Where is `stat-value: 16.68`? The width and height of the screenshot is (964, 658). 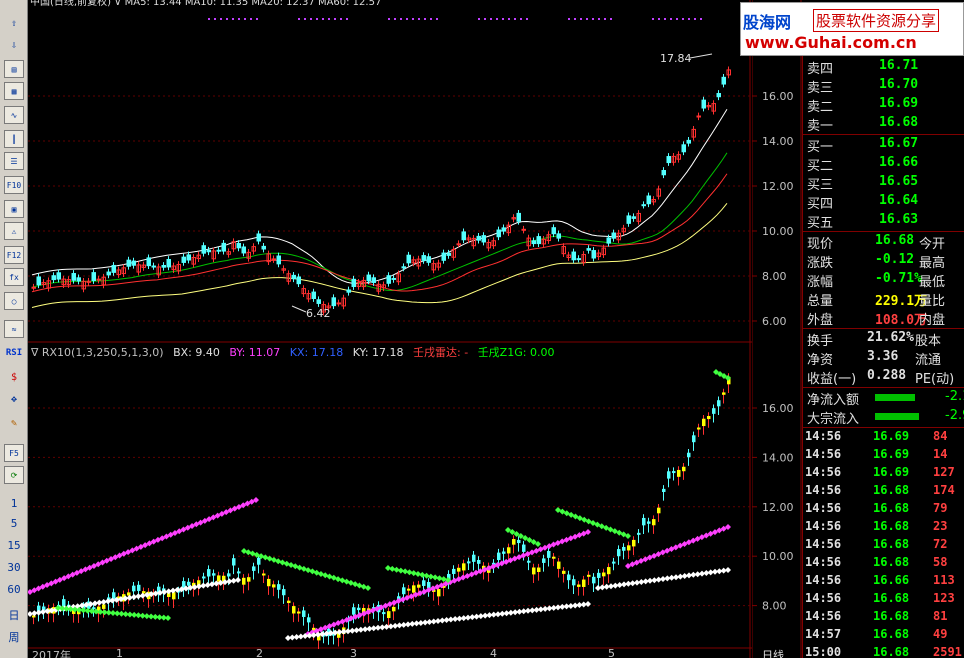
stat-value: 16.68 is located at coordinates (895, 240).